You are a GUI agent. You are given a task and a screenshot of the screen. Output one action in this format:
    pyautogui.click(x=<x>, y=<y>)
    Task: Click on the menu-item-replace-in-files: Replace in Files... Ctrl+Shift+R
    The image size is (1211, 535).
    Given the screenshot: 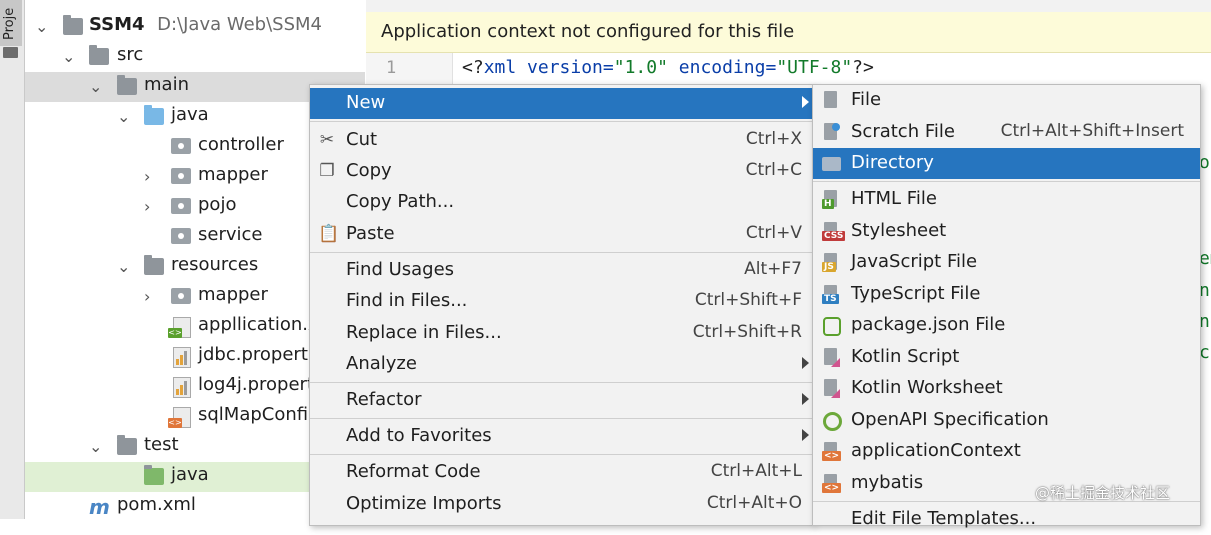 What is the action you would take?
    pyautogui.click(x=561, y=333)
    